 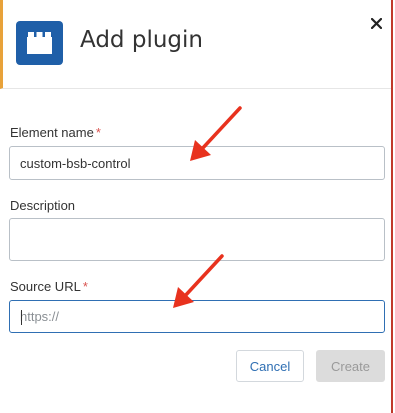 What do you see at coordinates (52, 132) in the screenshot?
I see `element-name-label-text: Element name` at bounding box center [52, 132].